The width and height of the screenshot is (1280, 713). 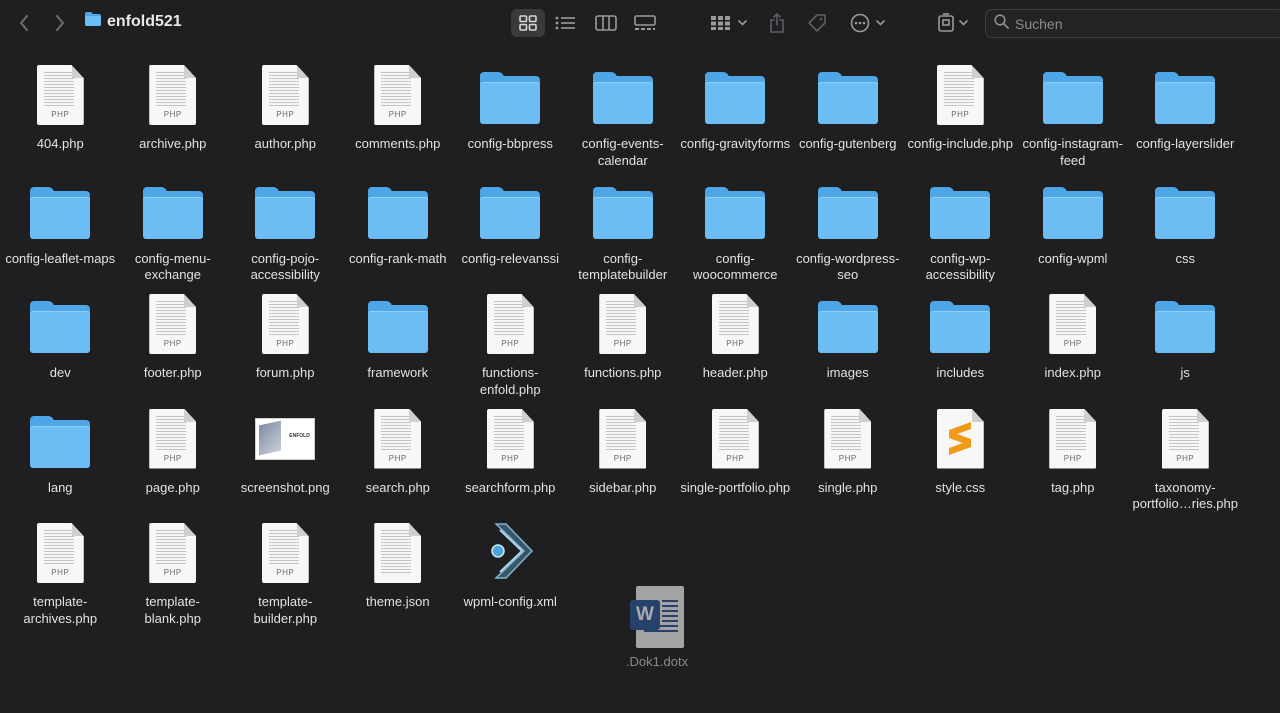 What do you see at coordinates (398, 348) in the screenshot?
I see `file-item: framework` at bounding box center [398, 348].